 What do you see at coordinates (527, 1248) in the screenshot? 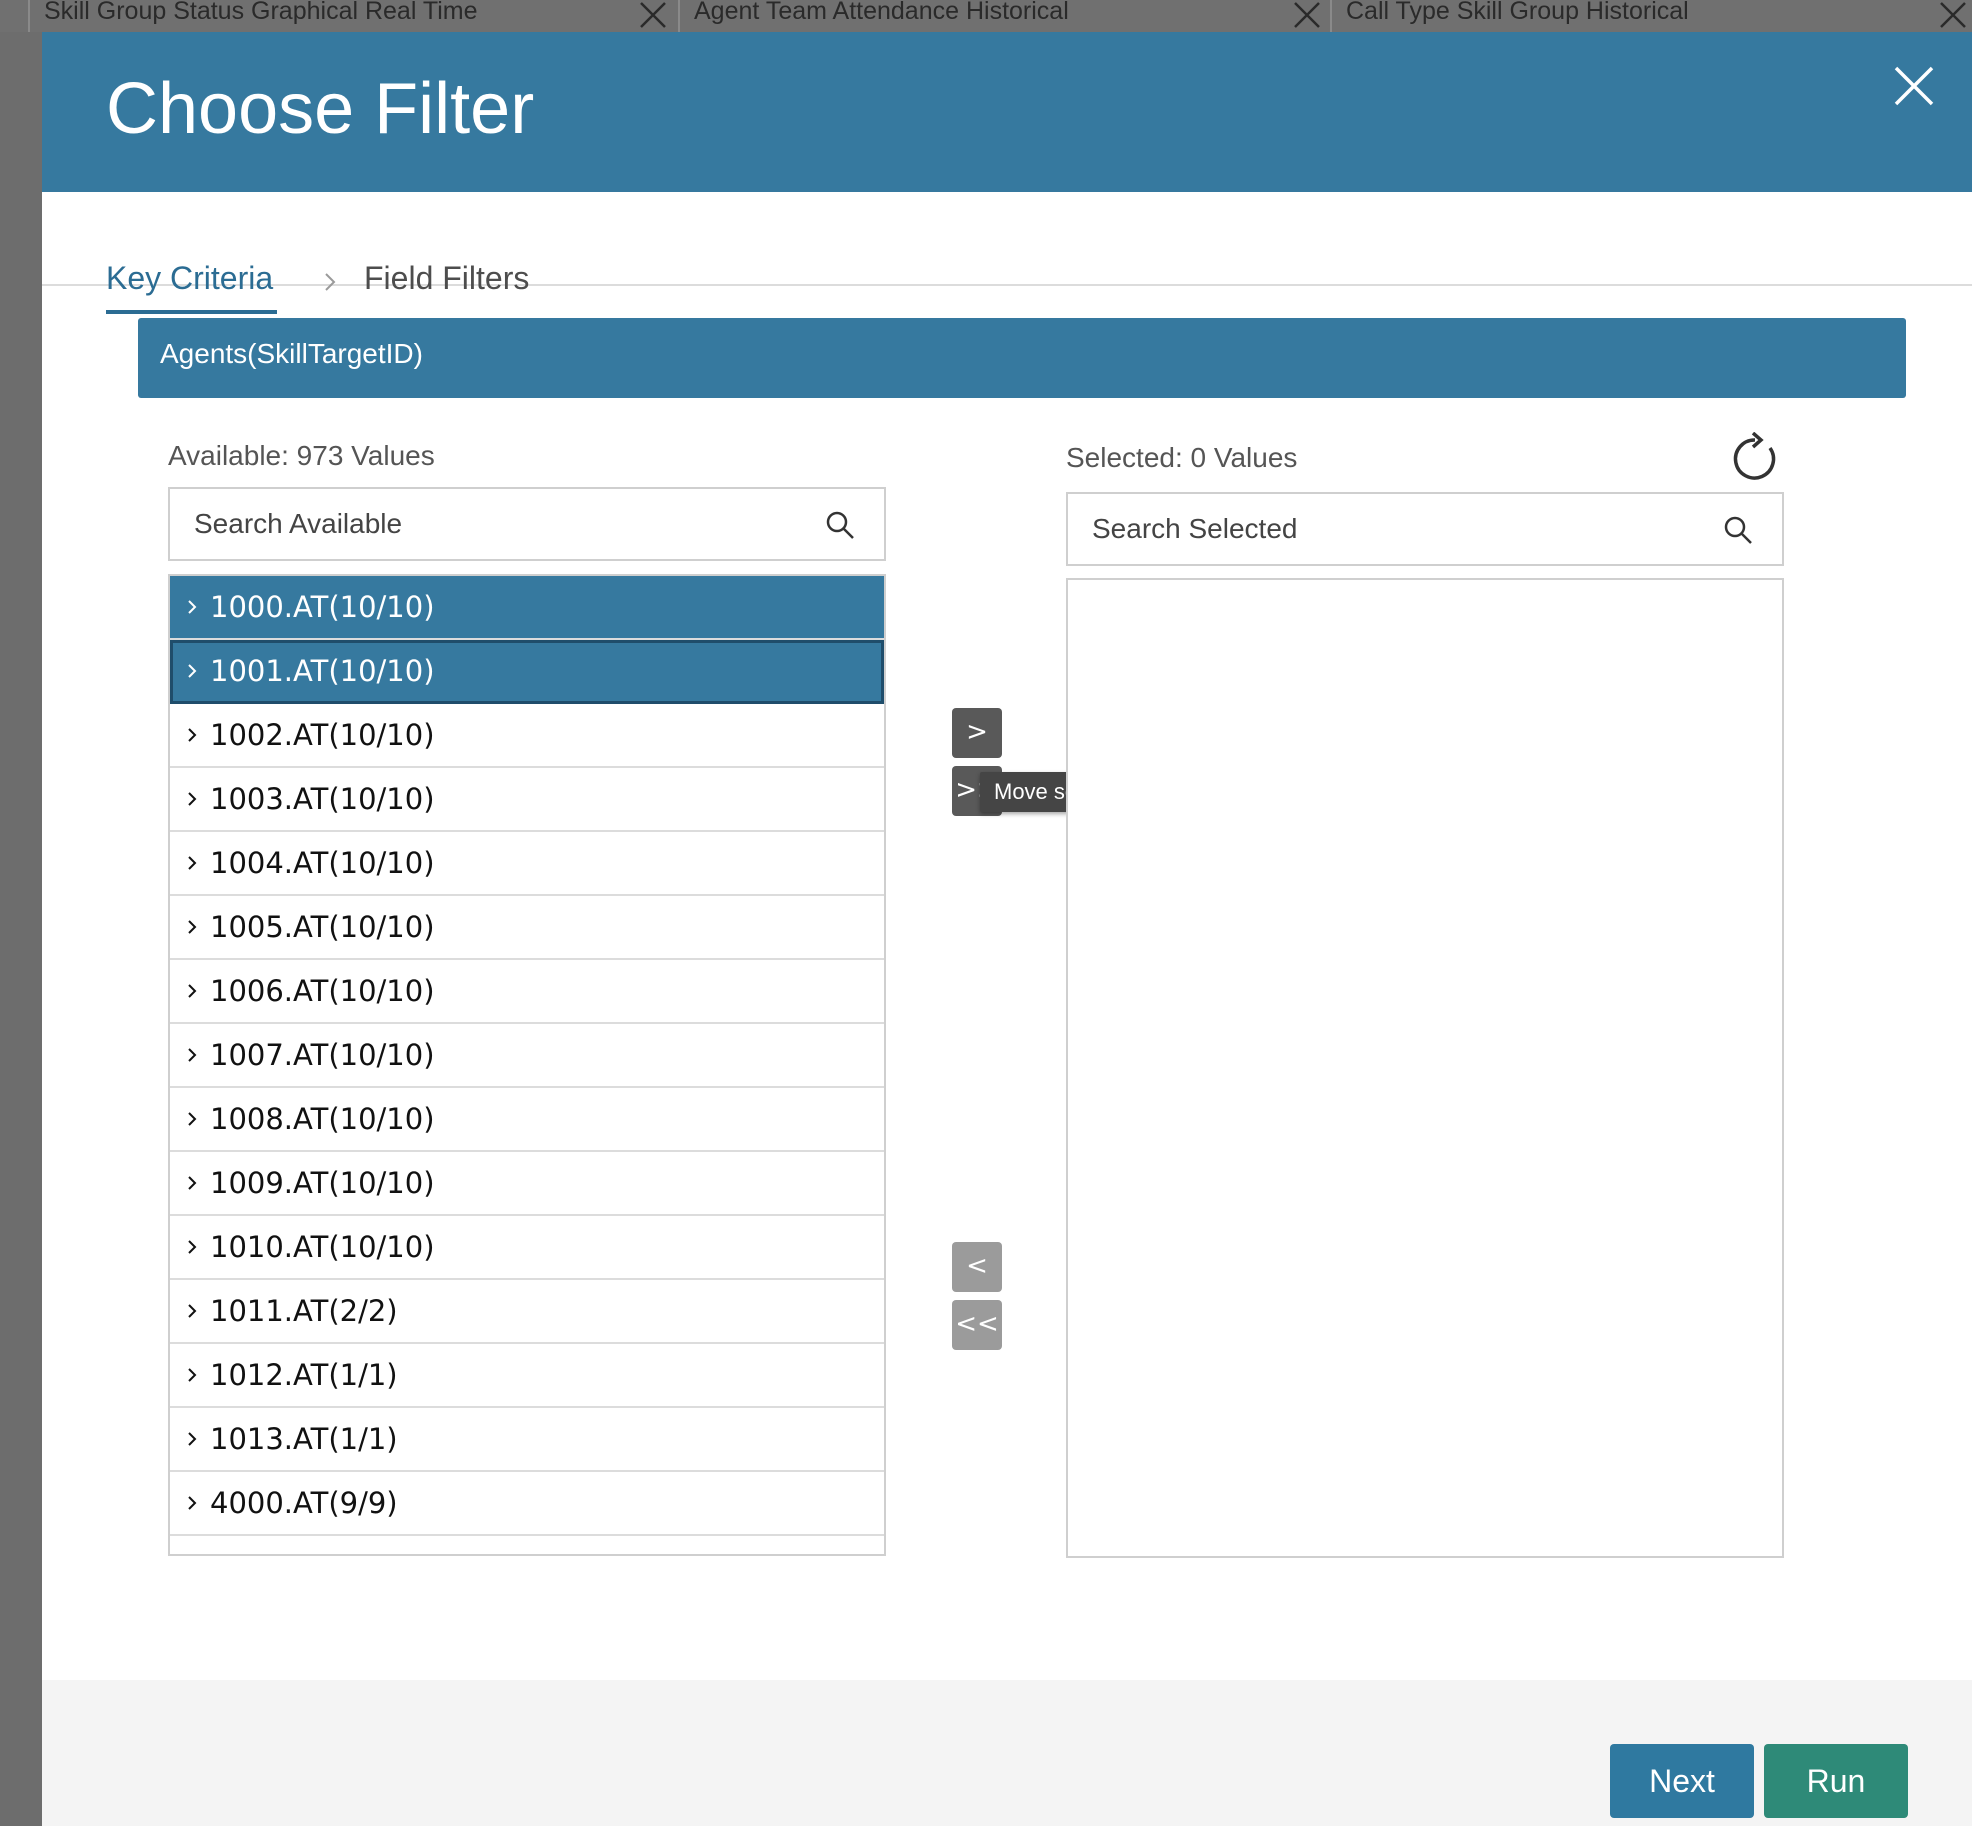
I see `list-item: 1010.AT(10/10)` at bounding box center [527, 1248].